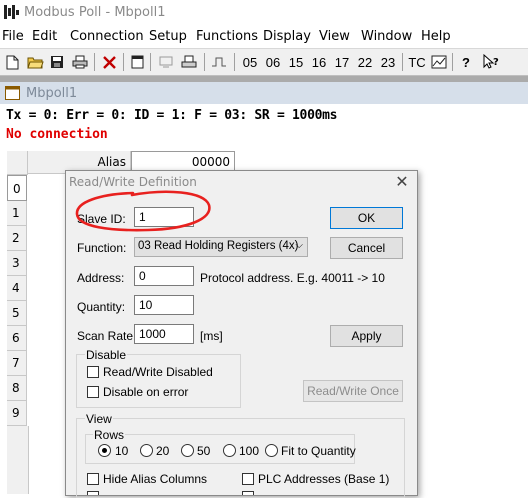 The width and height of the screenshot is (528, 498). I want to click on printer-setup-icon, so click(189, 62).